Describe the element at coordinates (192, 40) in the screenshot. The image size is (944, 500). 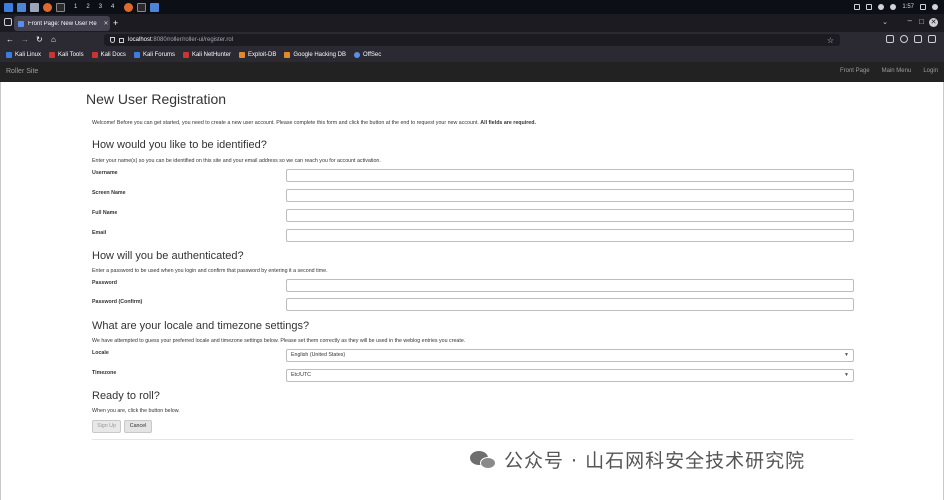
I see `url-path: :8080/roller/roller-ui/register.rol` at that location.